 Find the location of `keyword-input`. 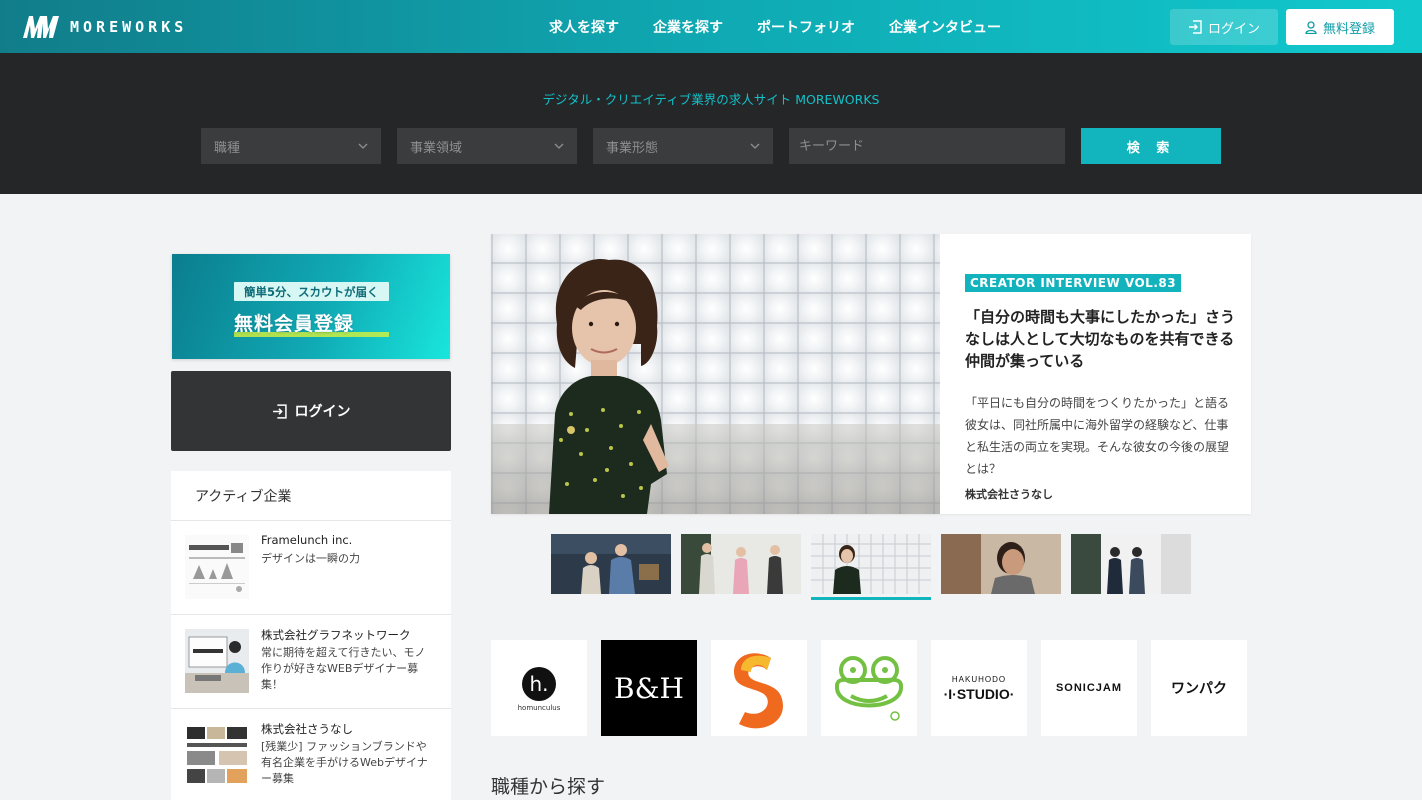

keyword-input is located at coordinates (927, 146).